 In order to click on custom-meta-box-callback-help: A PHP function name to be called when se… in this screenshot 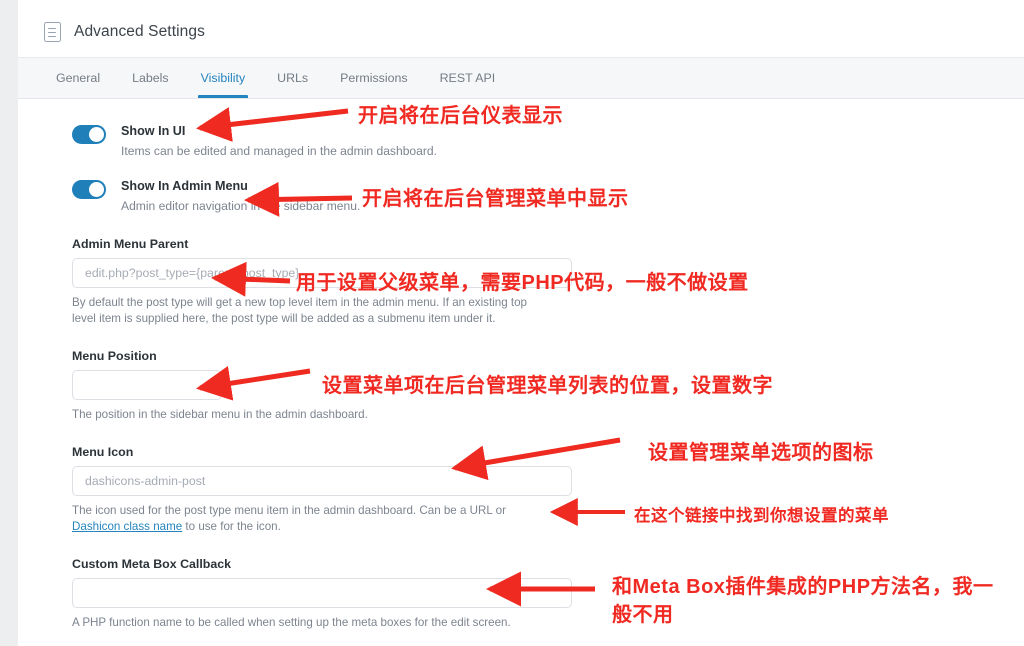, I will do `click(291, 622)`.